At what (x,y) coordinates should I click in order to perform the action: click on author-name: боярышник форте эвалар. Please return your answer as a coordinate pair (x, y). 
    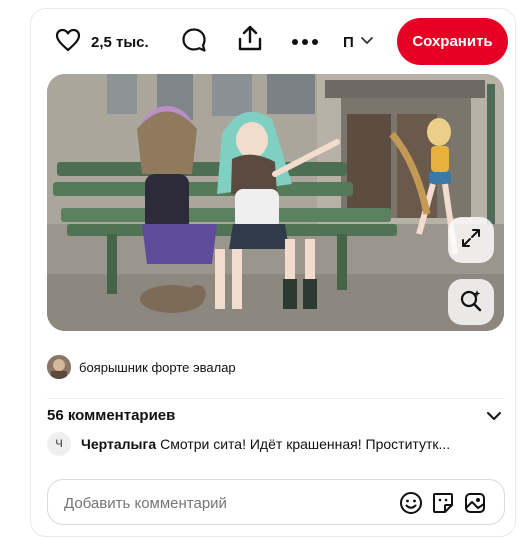
    Looking at the image, I should click on (157, 367).